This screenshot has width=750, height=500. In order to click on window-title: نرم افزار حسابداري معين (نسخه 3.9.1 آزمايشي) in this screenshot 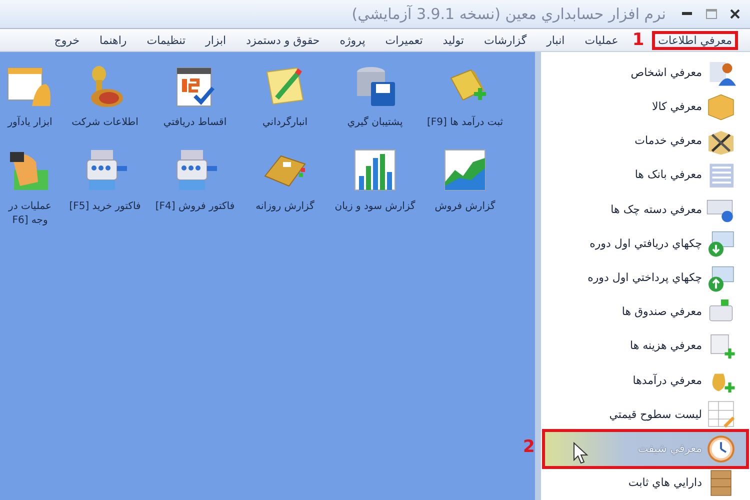, I will do `click(509, 14)`.